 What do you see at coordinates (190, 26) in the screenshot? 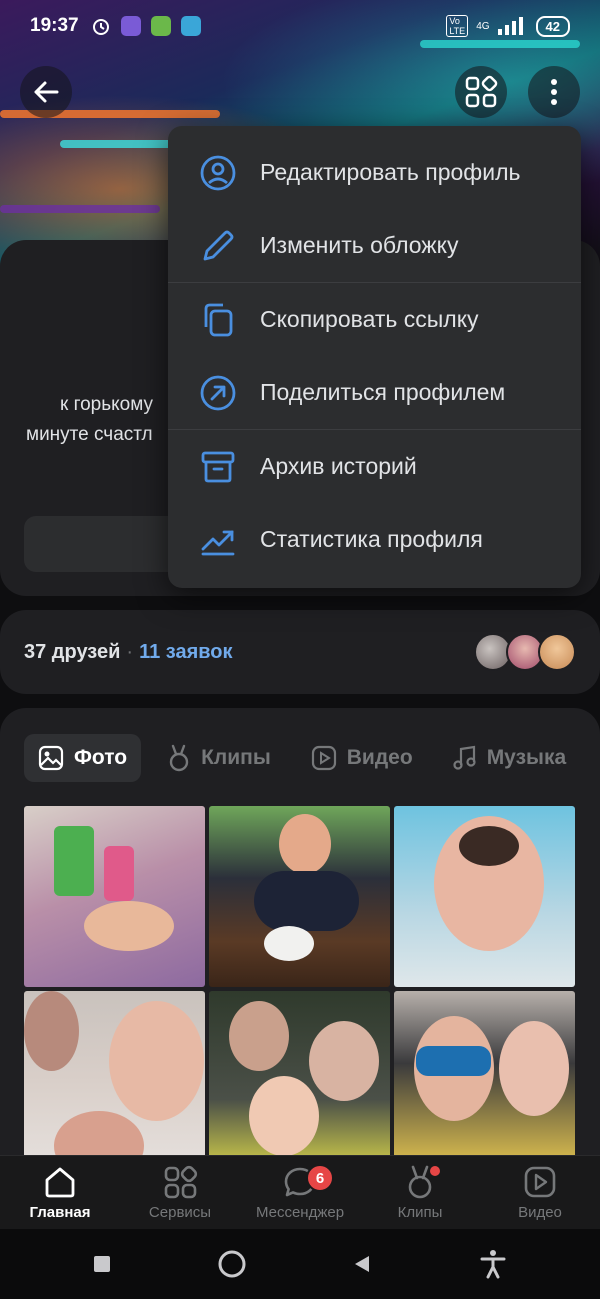
I see `maps-icon` at bounding box center [190, 26].